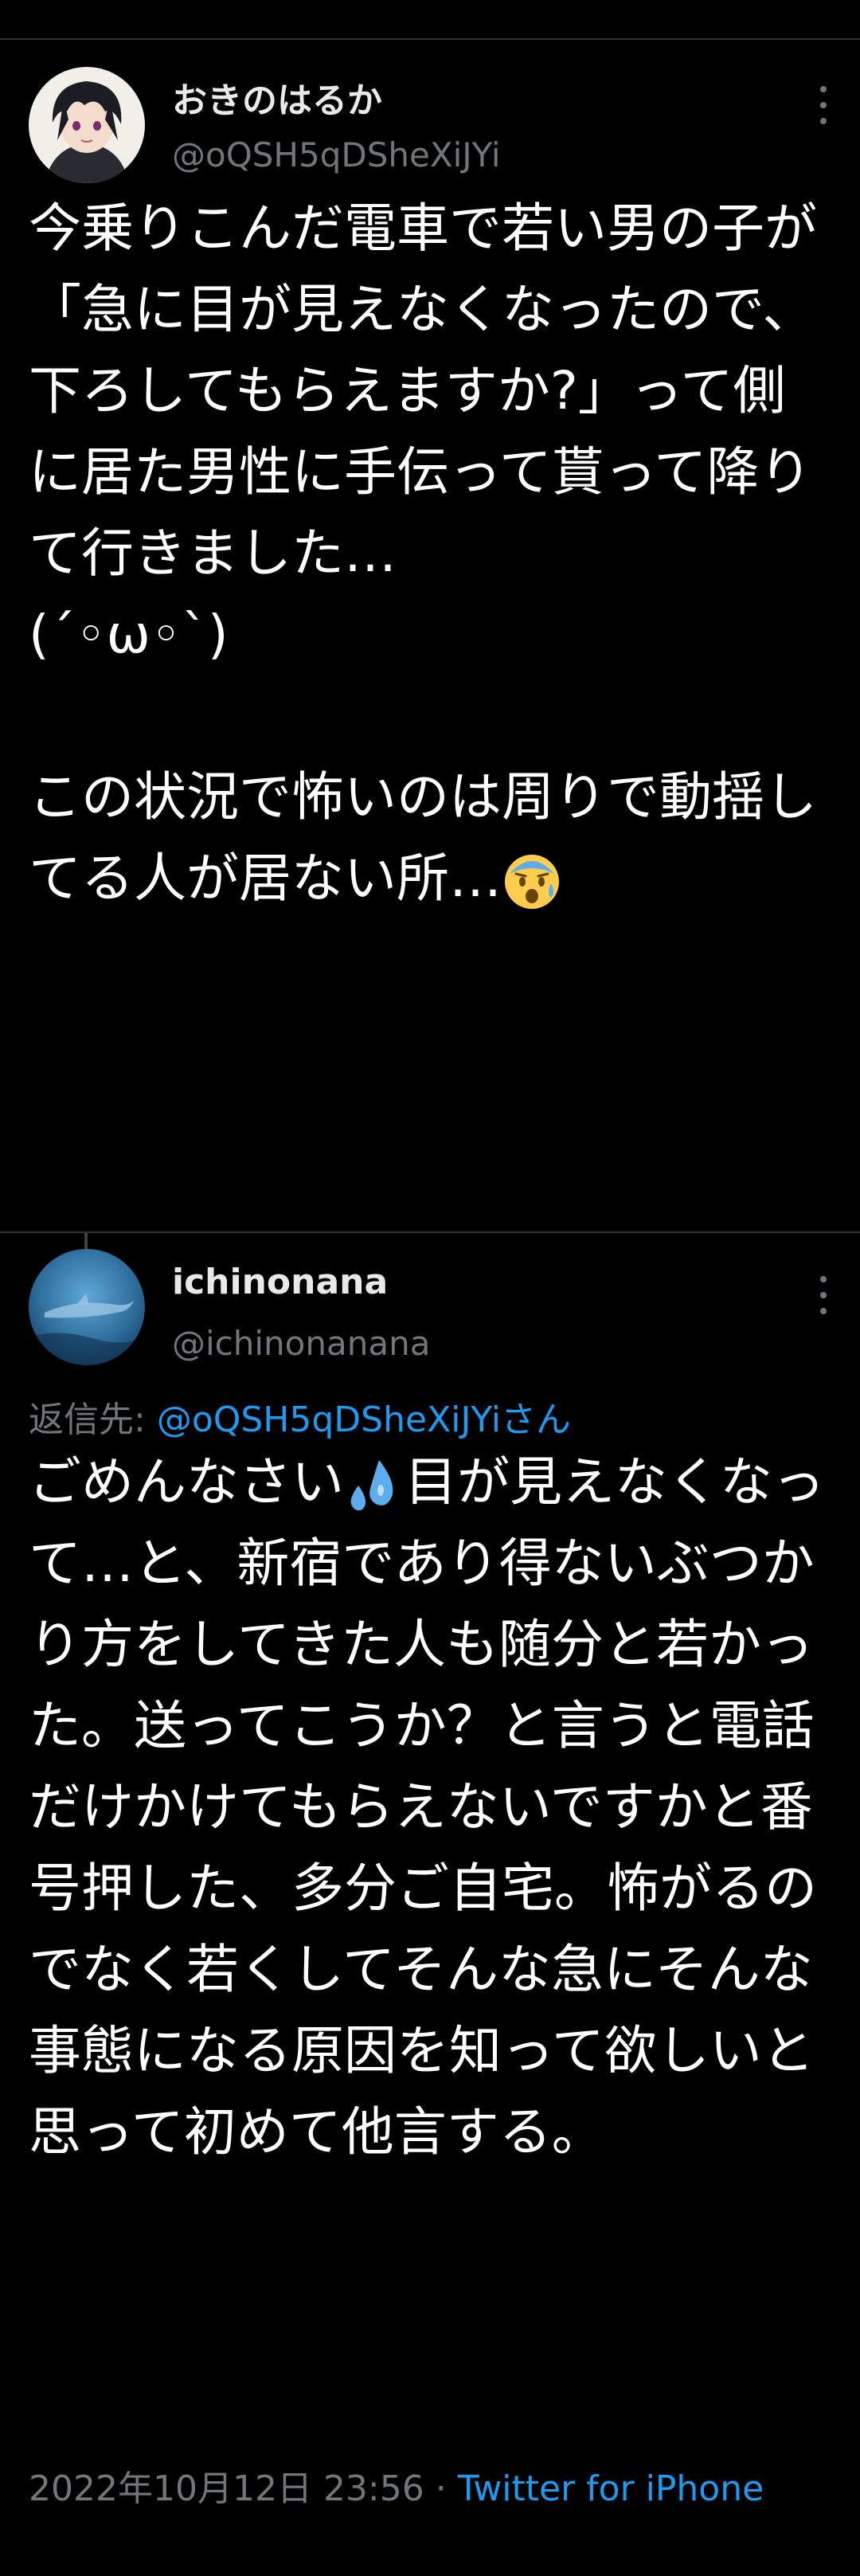 This screenshot has height=2576, width=860. Describe the element at coordinates (430, 1232) in the screenshot. I see `tweet-divider` at that location.